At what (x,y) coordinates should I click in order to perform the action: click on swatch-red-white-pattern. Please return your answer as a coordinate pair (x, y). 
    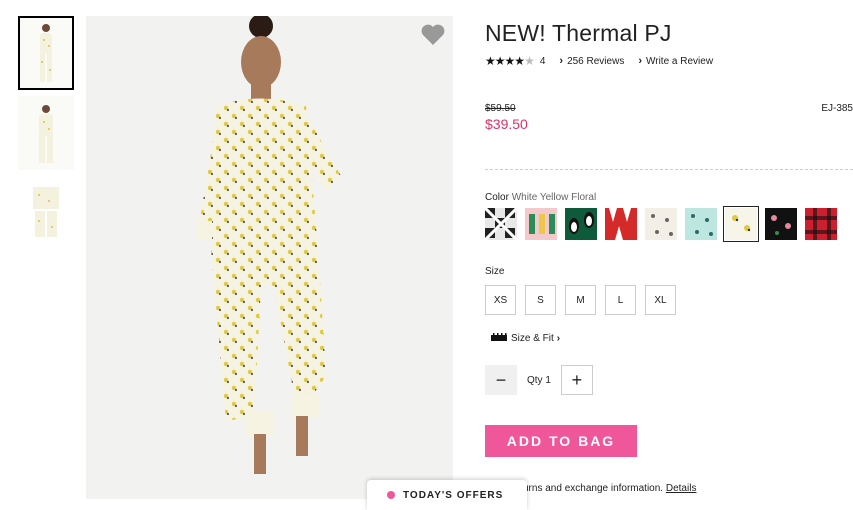
    Looking at the image, I should click on (621, 224).